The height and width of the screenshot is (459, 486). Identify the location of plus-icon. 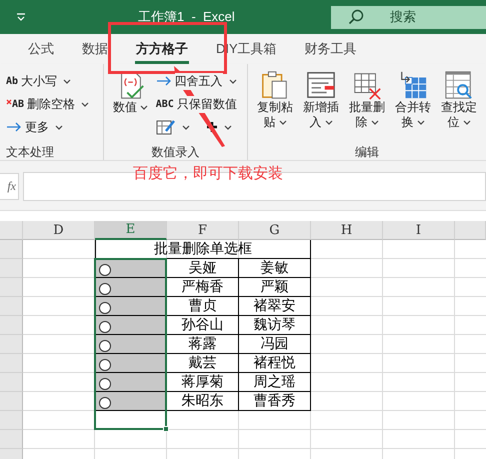
(212, 127).